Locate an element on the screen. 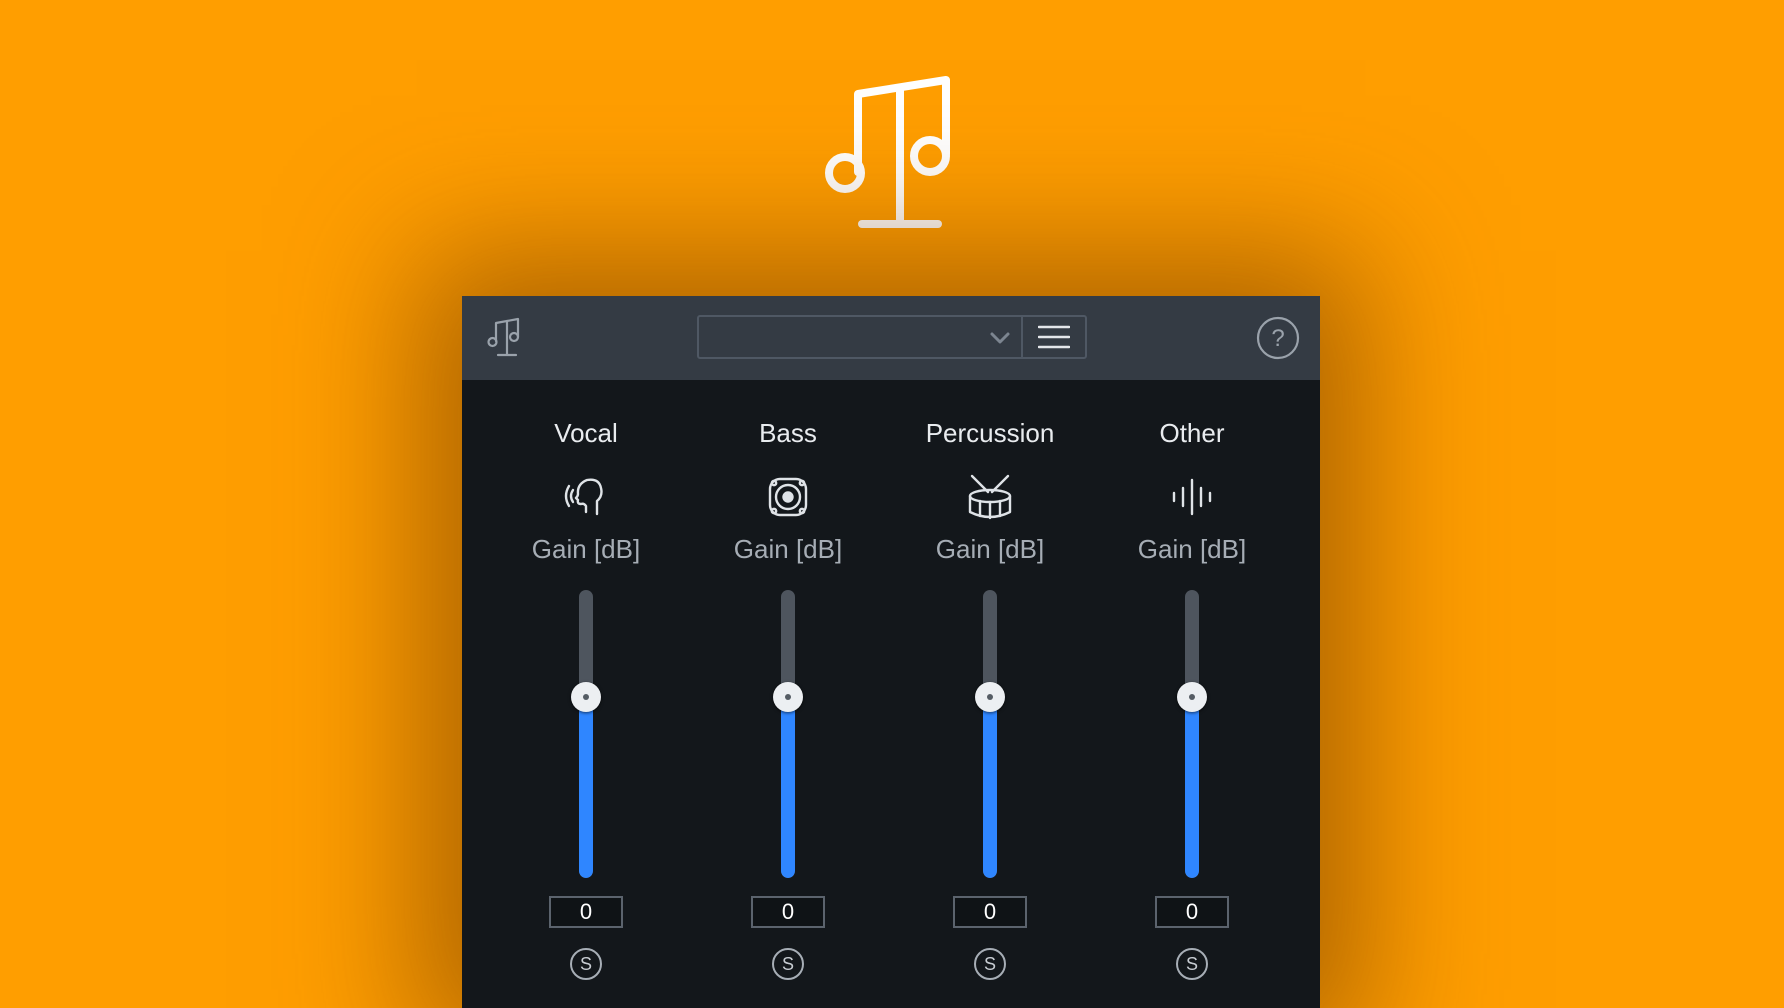 This screenshot has height=1008, width=1784. channel-other: Other Gain [dB] S is located at coordinates (1192, 694).